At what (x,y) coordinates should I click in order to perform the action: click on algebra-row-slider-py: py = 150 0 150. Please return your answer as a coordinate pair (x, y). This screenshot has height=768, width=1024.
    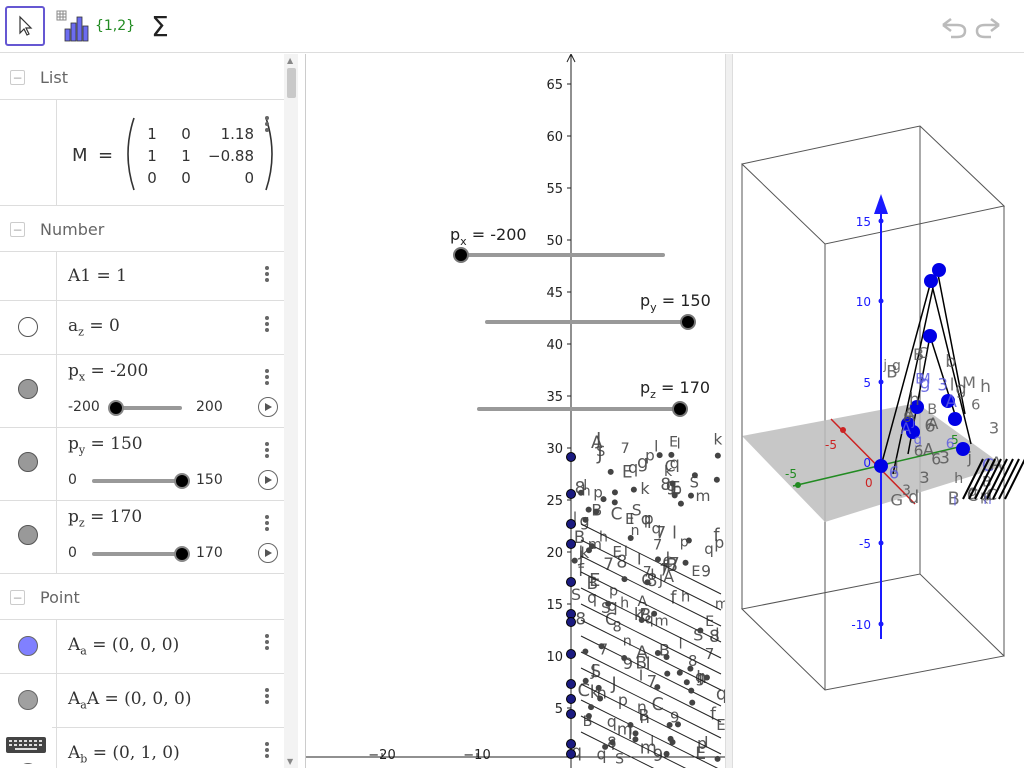
    Looking at the image, I should click on (142, 464).